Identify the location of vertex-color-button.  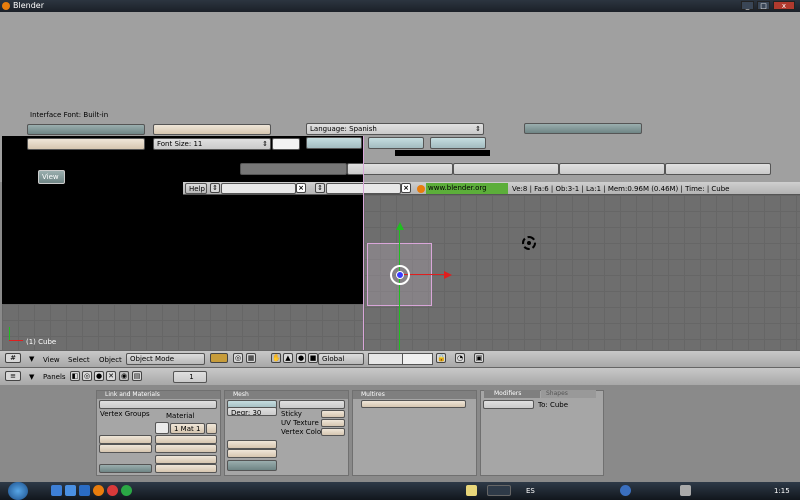
(333, 432).